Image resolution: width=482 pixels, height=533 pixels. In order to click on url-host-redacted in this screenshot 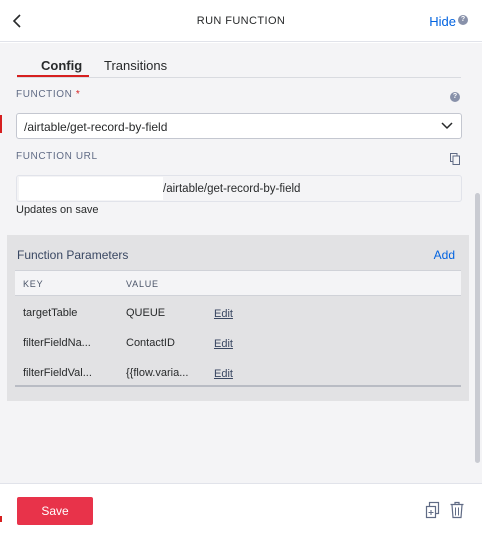, I will do `click(91, 188)`.